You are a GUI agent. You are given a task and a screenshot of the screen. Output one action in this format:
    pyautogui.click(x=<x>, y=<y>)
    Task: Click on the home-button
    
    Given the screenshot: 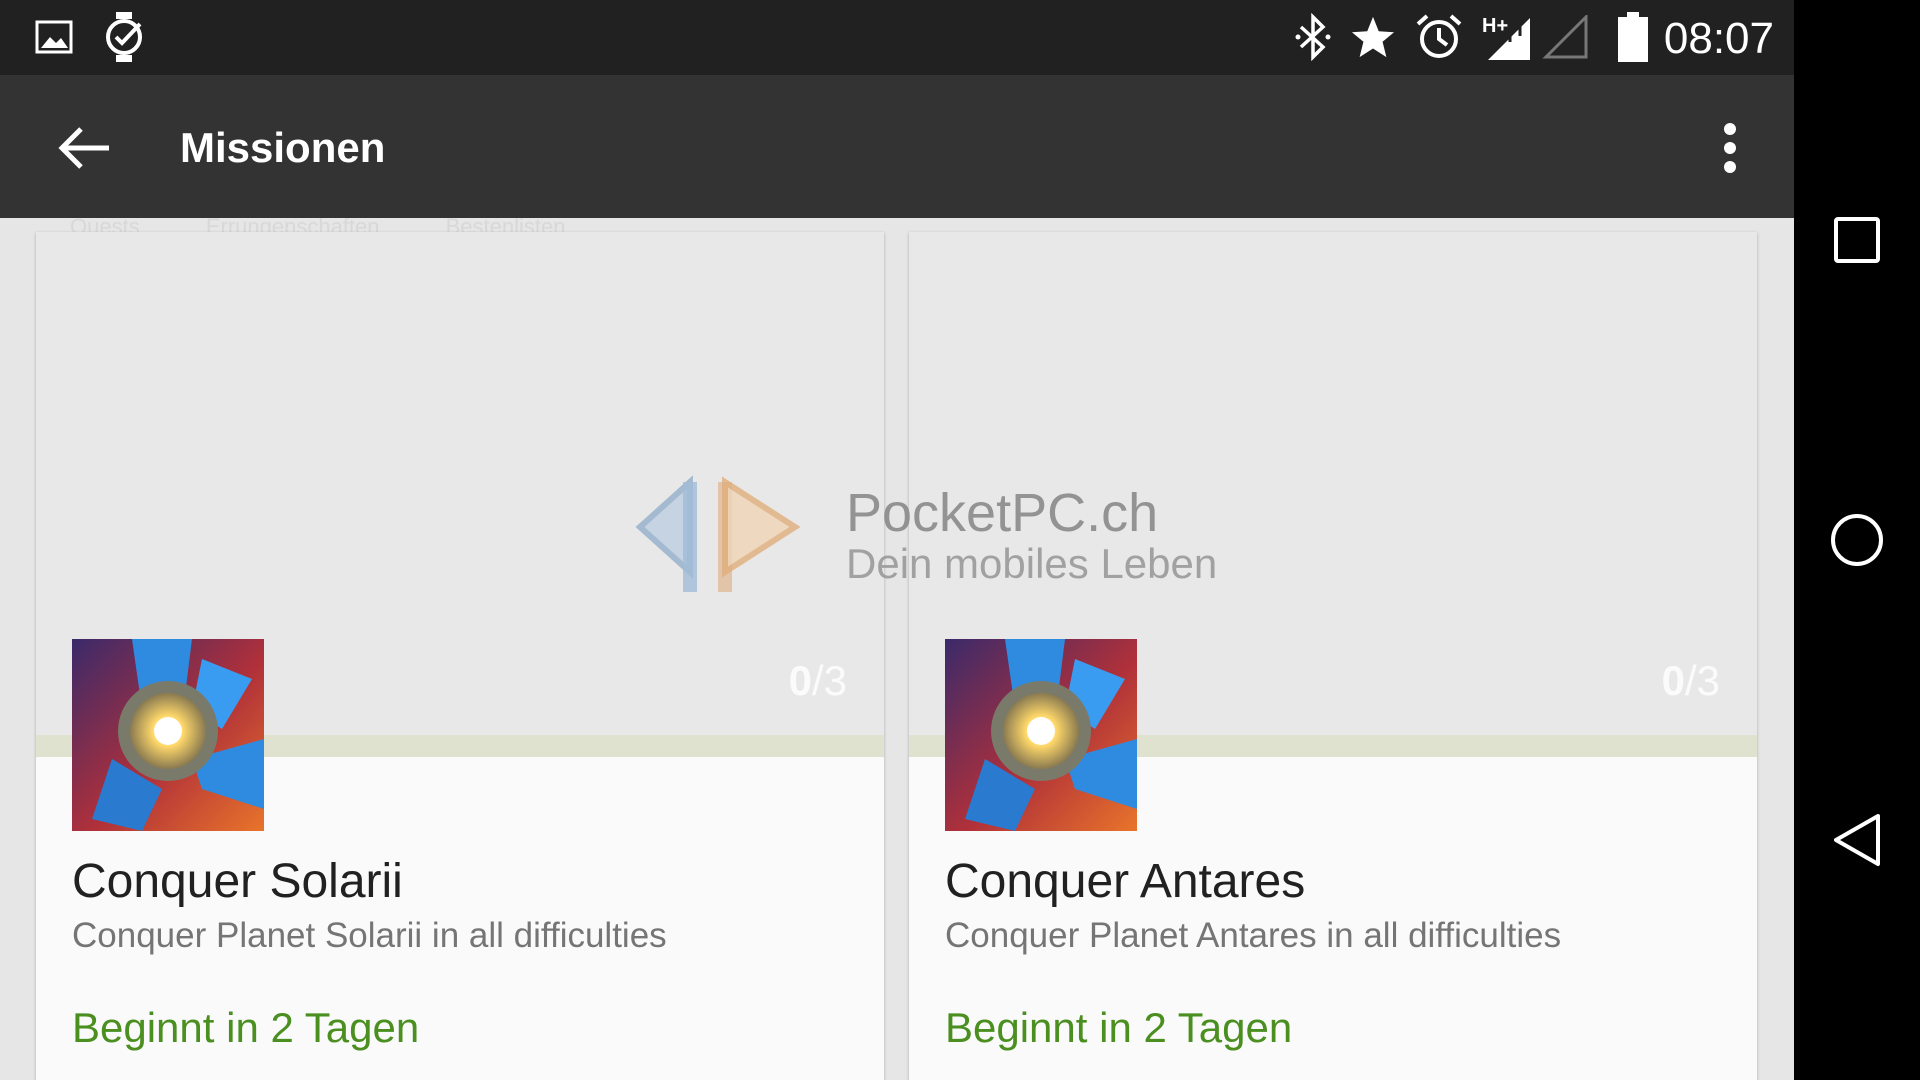 What is the action you would take?
    pyautogui.click(x=1857, y=540)
    